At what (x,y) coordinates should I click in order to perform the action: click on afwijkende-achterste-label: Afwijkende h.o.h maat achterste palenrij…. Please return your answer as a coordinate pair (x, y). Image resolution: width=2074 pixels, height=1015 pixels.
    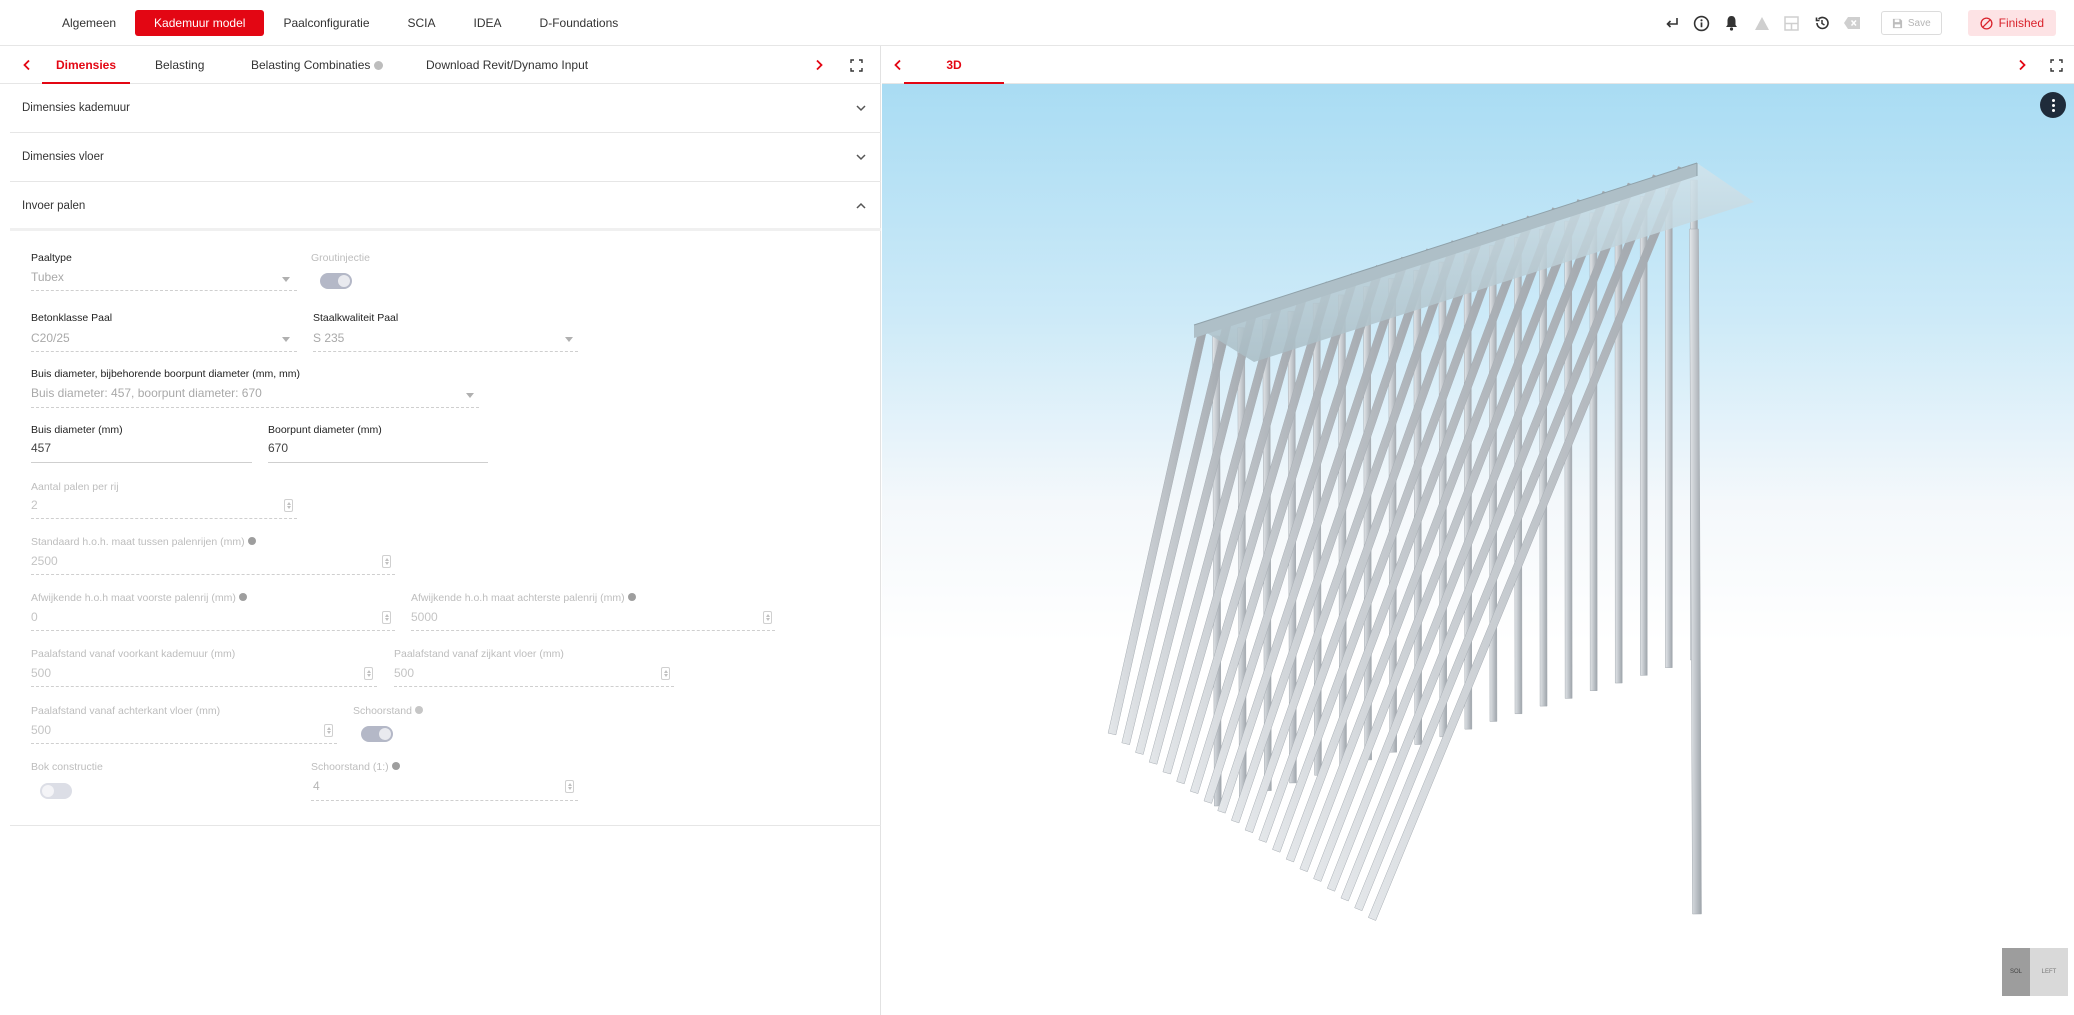
    Looking at the image, I should click on (523, 598).